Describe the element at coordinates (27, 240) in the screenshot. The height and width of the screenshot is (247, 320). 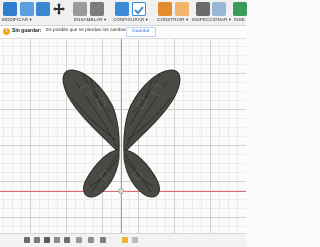
I see `orbit-icon` at that location.